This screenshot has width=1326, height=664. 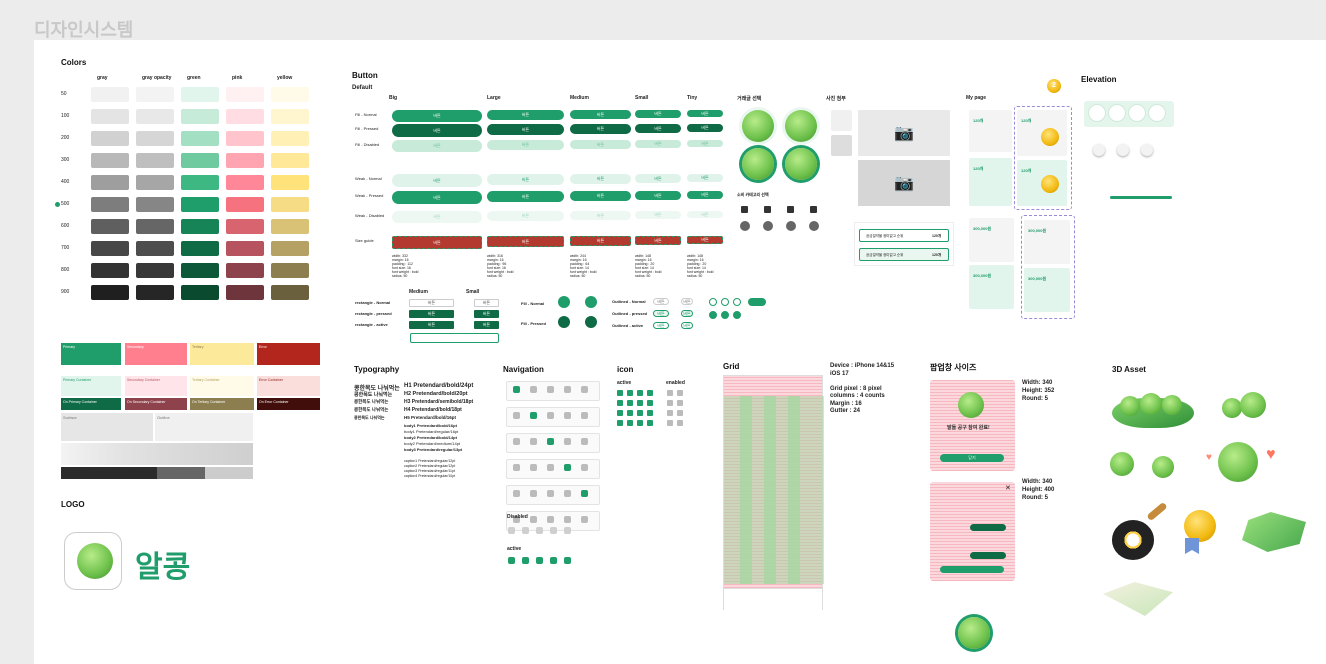 I want to click on popup-close-button: 닫기, so click(x=972, y=458).